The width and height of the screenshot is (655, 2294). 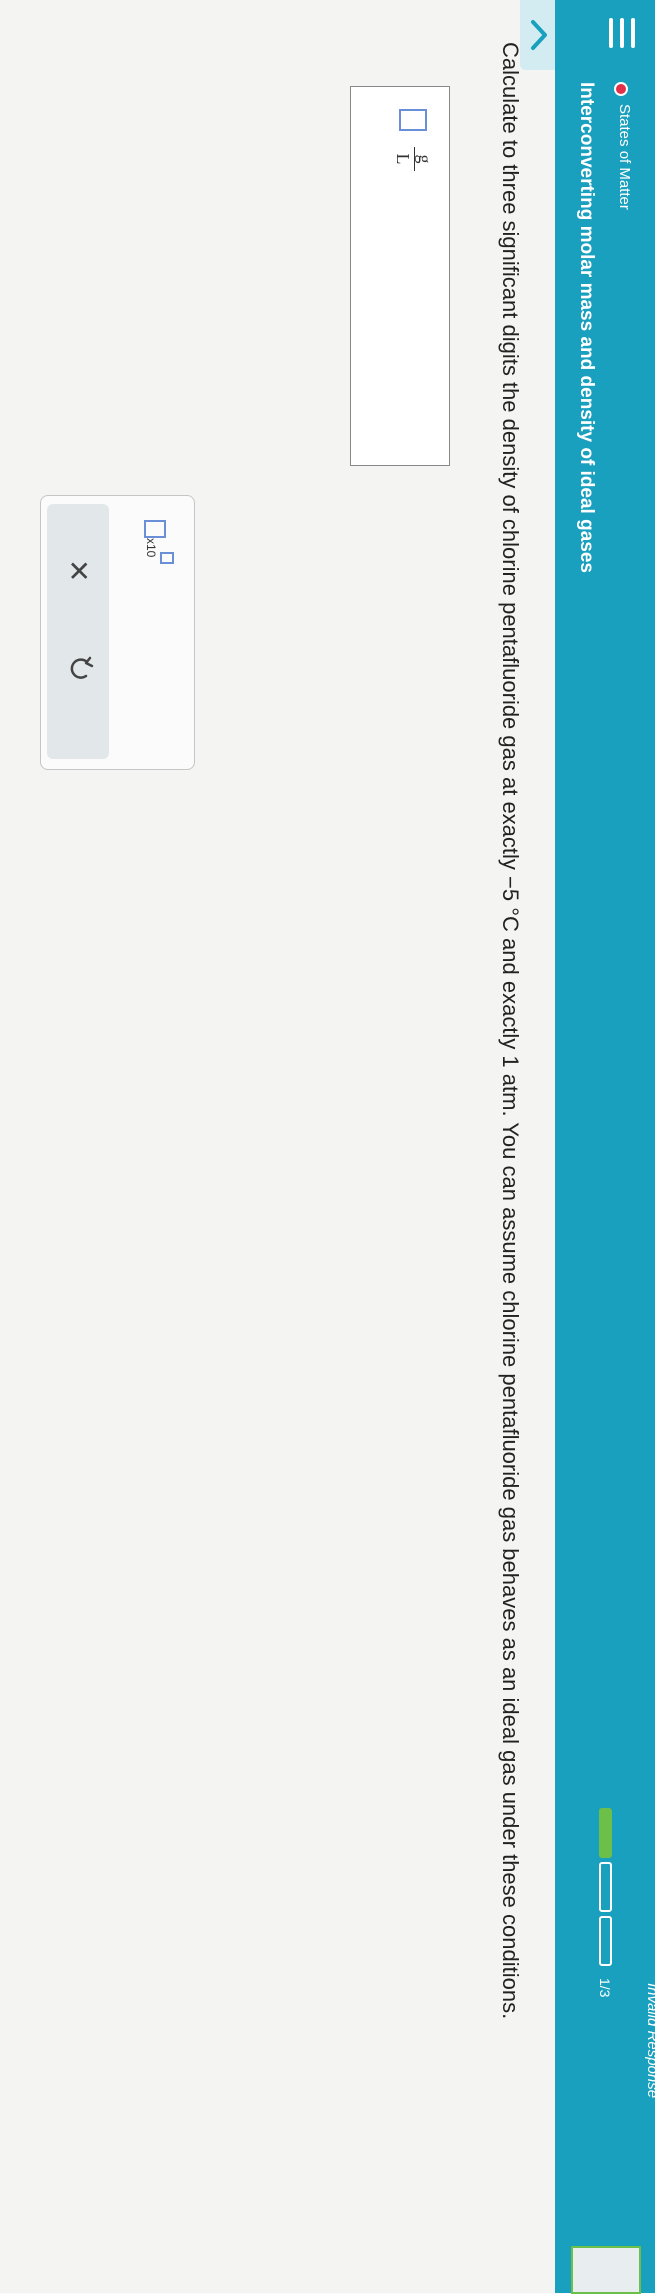 I want to click on topic-label: States of Matter, so click(x=624, y=157).